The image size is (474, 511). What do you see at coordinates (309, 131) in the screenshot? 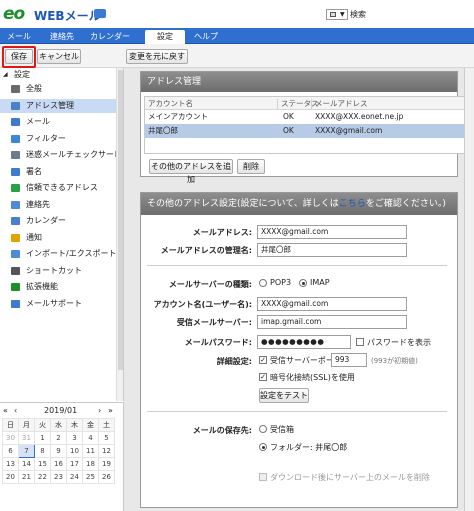
I see `table-row: 井尾〇郎 OK XXXX@gmail.com` at bounding box center [309, 131].